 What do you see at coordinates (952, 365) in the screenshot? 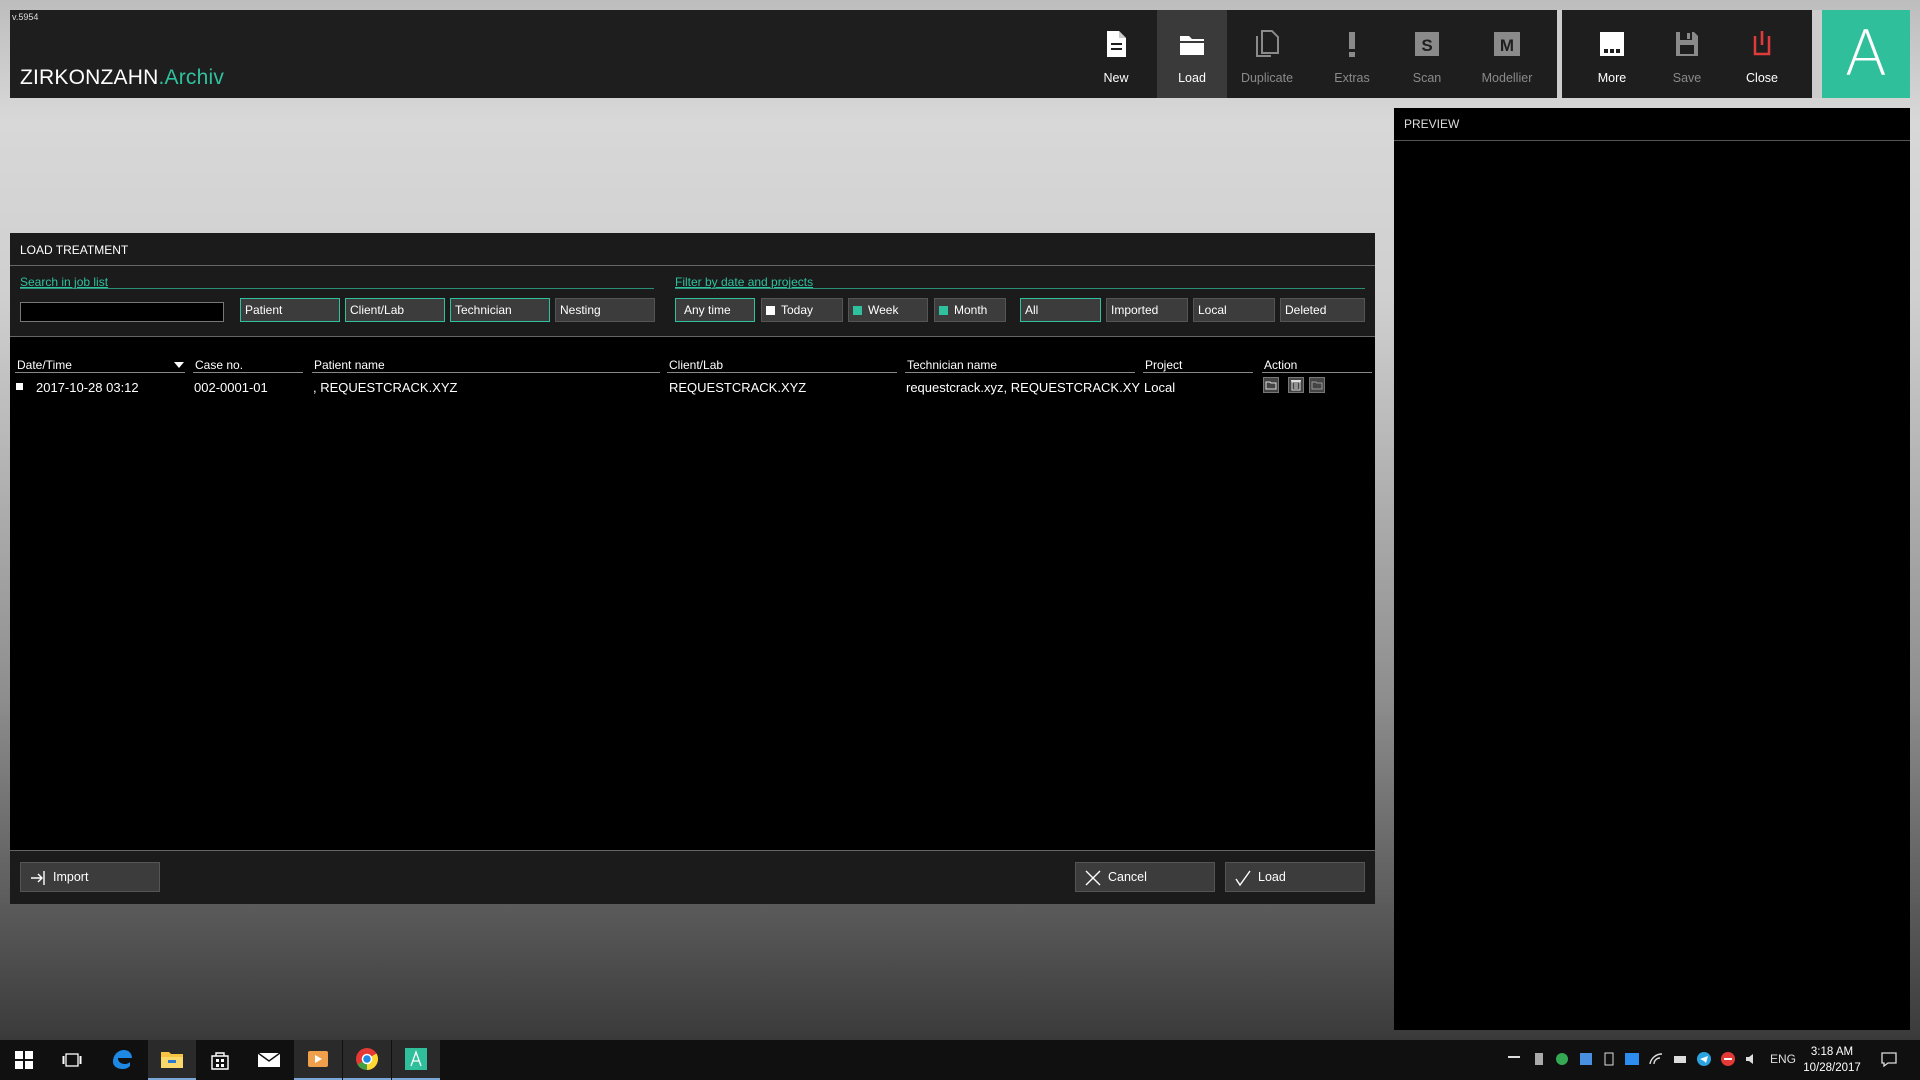
I see `col-technician: Technician name` at bounding box center [952, 365].